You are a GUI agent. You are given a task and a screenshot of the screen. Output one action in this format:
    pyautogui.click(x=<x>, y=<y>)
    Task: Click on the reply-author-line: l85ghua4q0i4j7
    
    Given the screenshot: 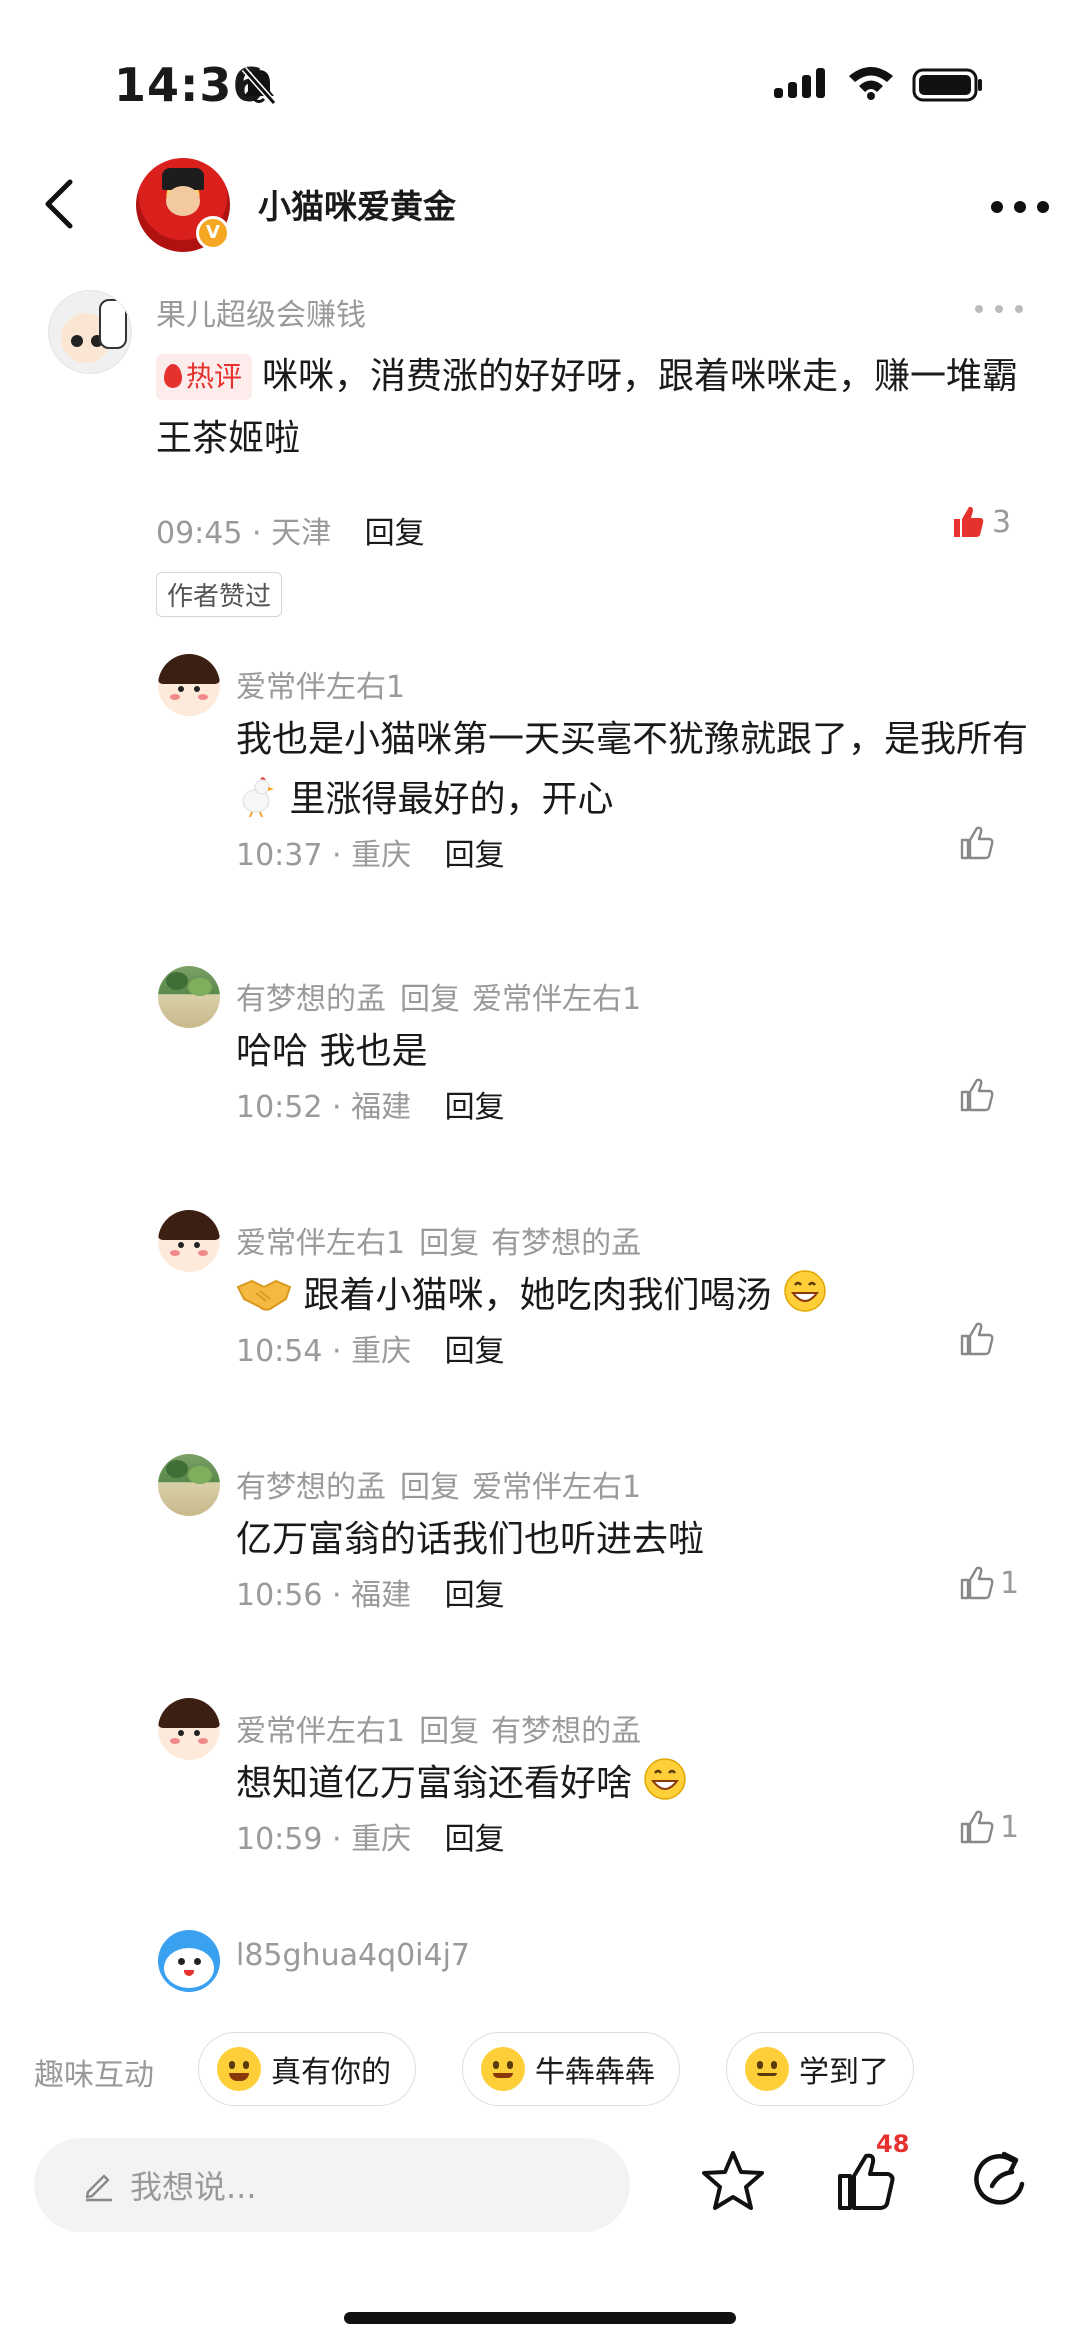 What is the action you would take?
    pyautogui.click(x=353, y=1955)
    